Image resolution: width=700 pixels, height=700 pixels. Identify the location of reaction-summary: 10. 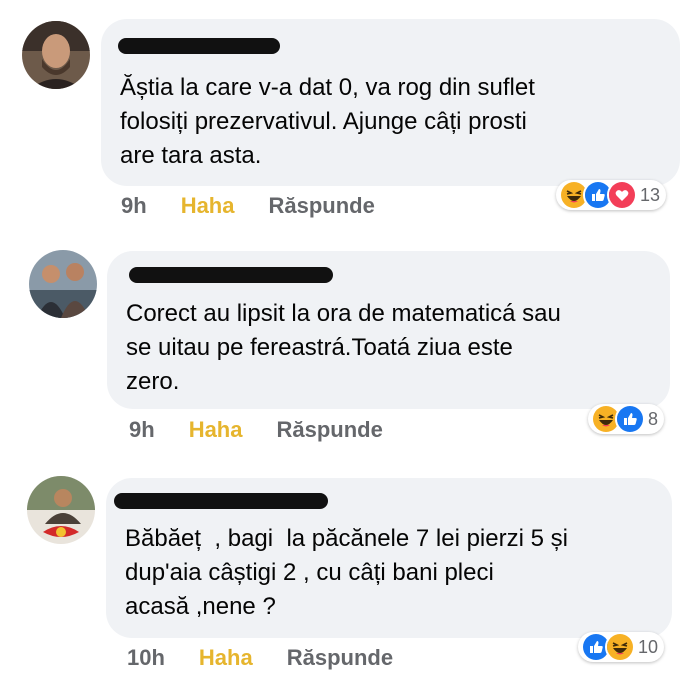
(621, 647).